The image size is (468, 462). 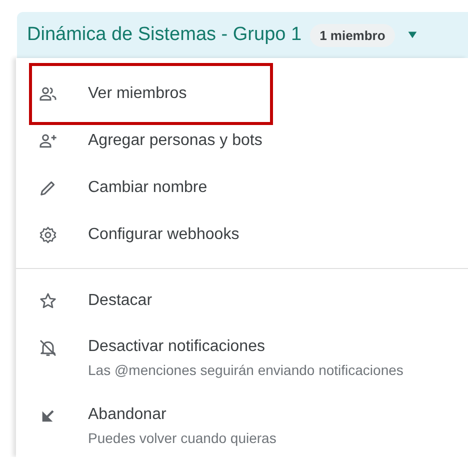 I want to click on menu-item-label: Desactivar notificaciones, so click(x=177, y=347).